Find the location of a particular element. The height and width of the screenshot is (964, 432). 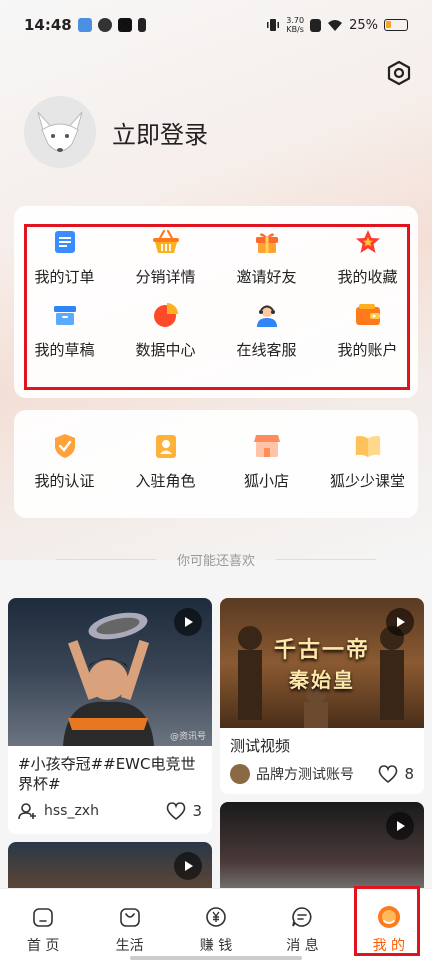

status-right: 3.70 KB/s 25% is located at coordinates (337, 25).